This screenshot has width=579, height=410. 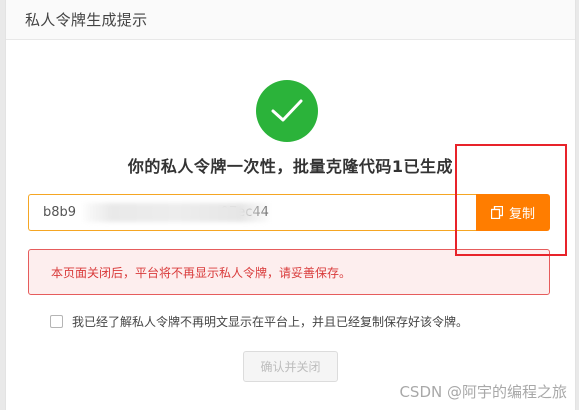 I want to click on dialog-title: 私人令牌生成提示, so click(x=86, y=20).